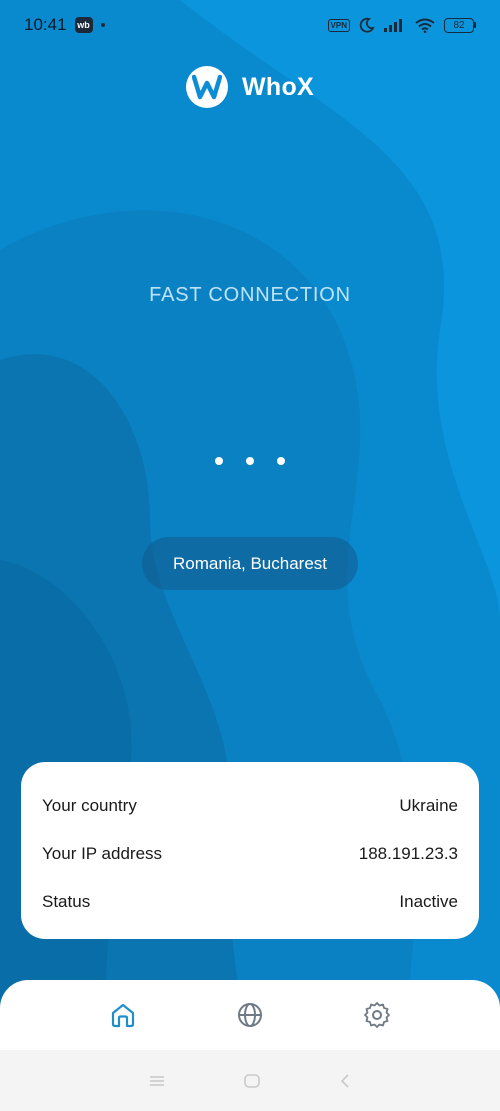  What do you see at coordinates (102, 25) in the screenshot?
I see `notification-dot-icon` at bounding box center [102, 25].